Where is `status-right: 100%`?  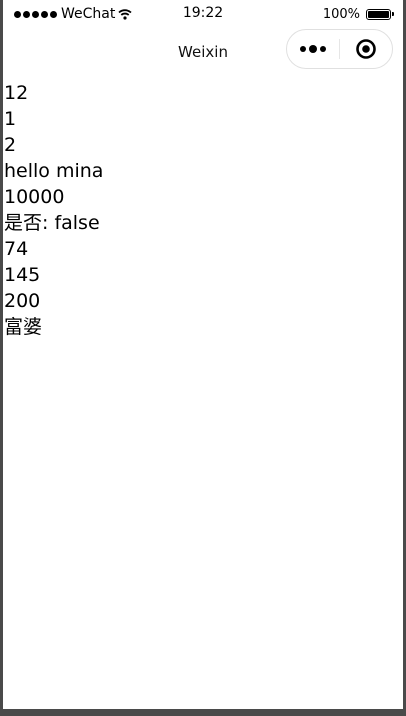 status-right: 100% is located at coordinates (358, 14).